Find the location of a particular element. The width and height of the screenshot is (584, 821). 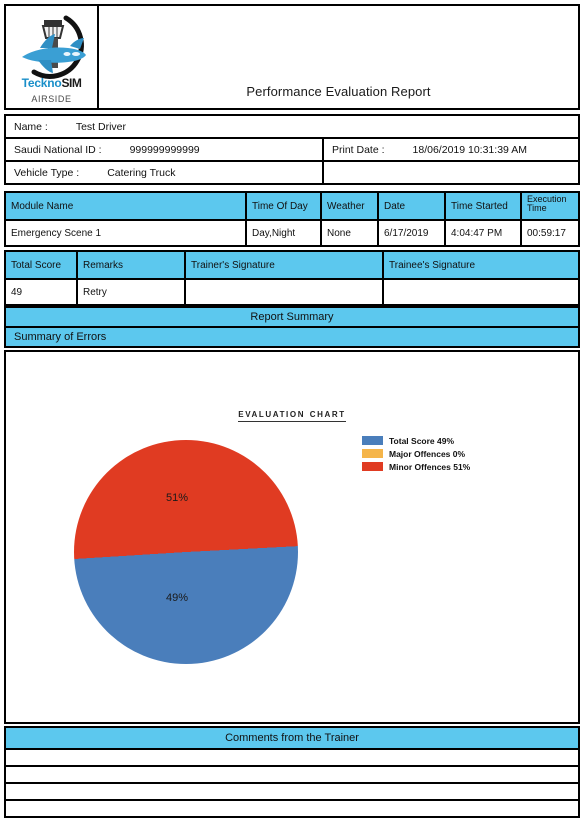

cell-trainer-signature is located at coordinates (285, 292).